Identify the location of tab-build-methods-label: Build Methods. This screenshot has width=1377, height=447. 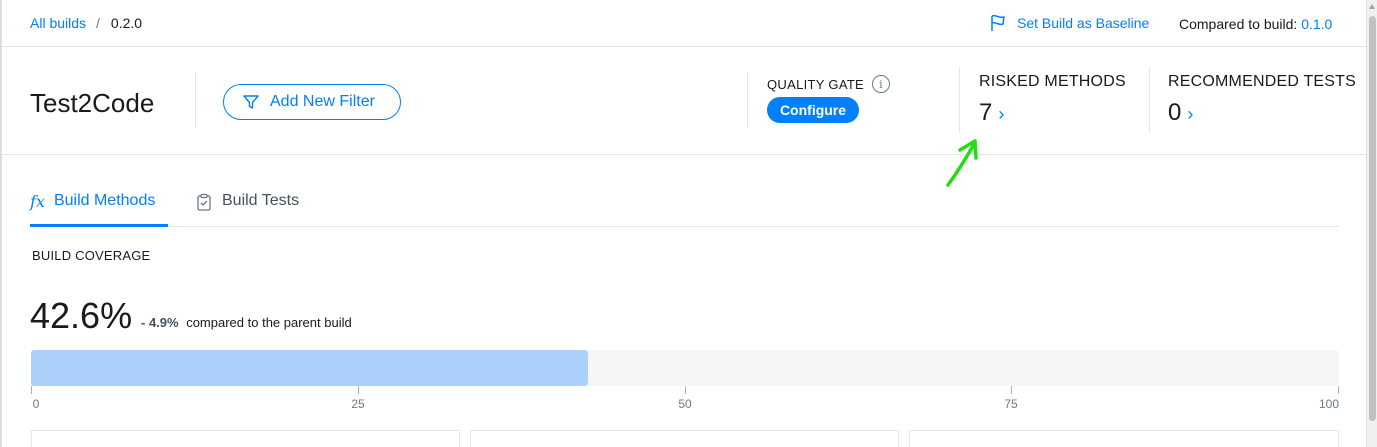
(104, 200).